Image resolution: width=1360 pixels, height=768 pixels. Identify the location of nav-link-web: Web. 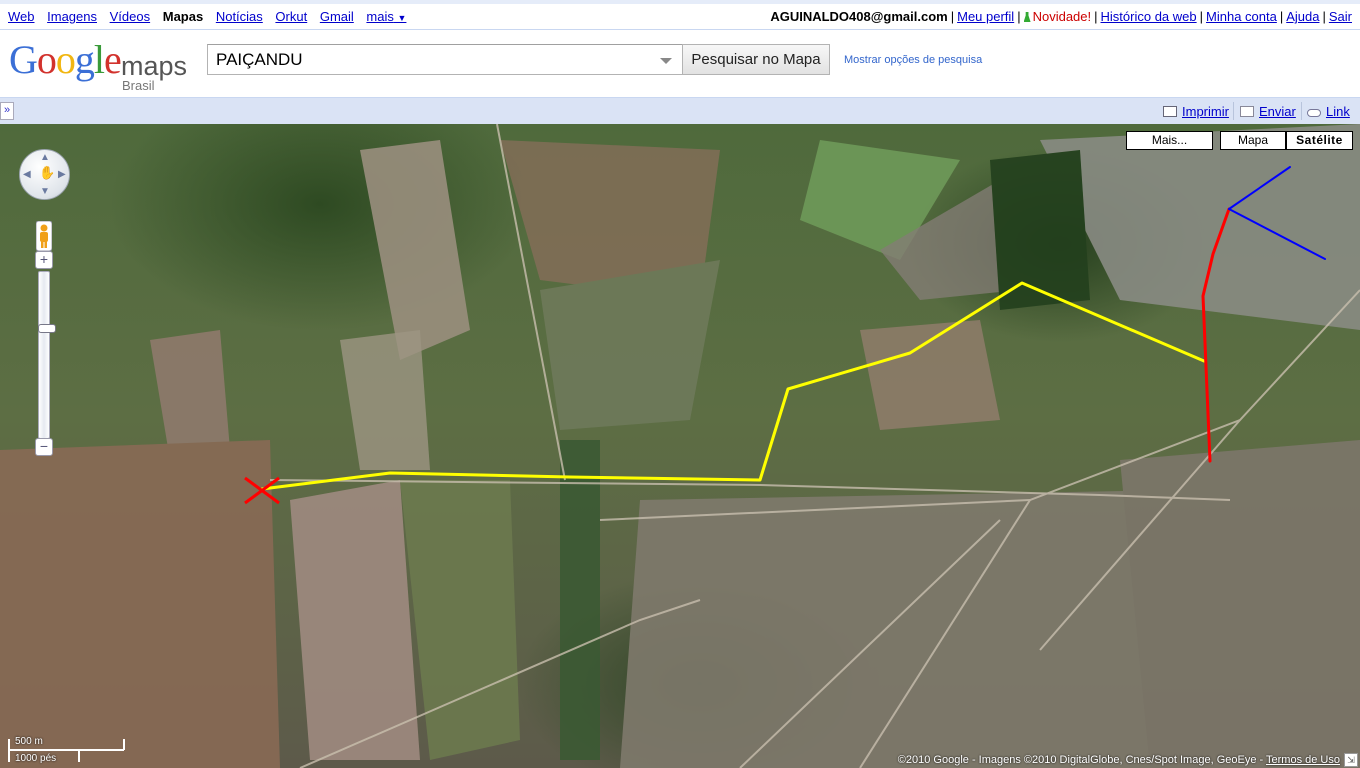
(21, 16).